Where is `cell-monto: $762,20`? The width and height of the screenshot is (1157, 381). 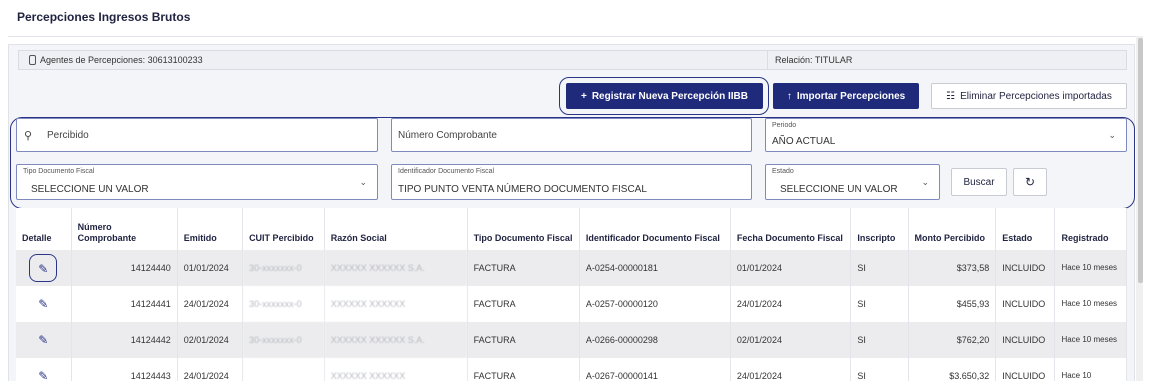
cell-monto: $762,20 is located at coordinates (952, 340).